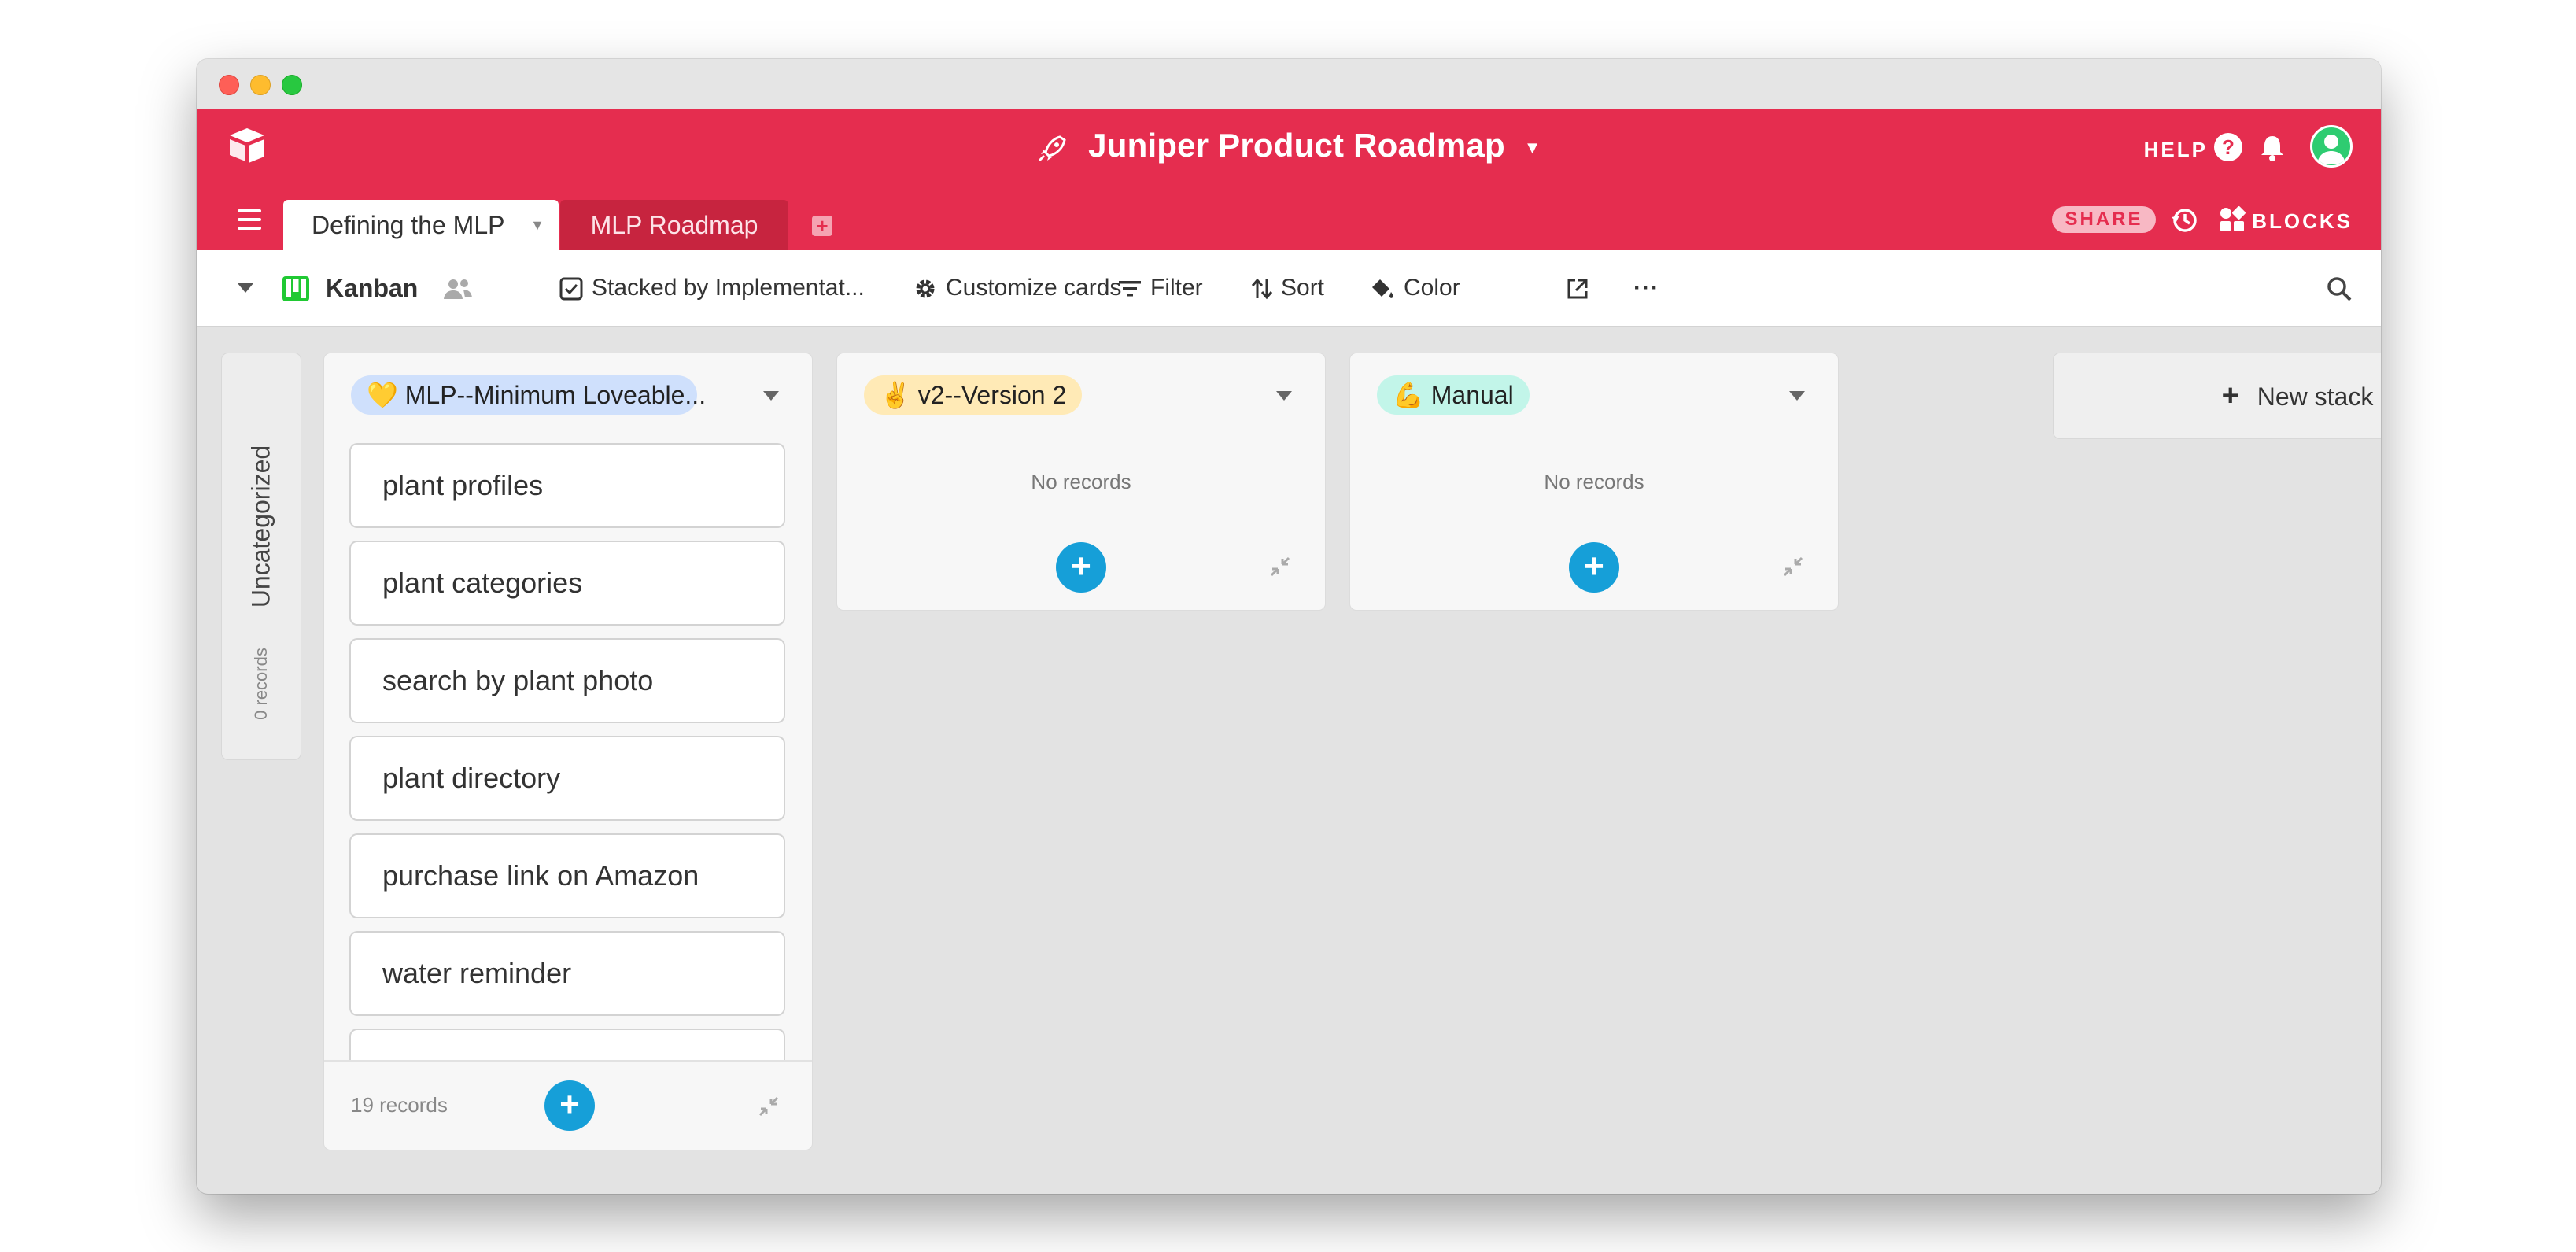 The width and height of the screenshot is (2576, 1252). I want to click on user-avatar, so click(2331, 146).